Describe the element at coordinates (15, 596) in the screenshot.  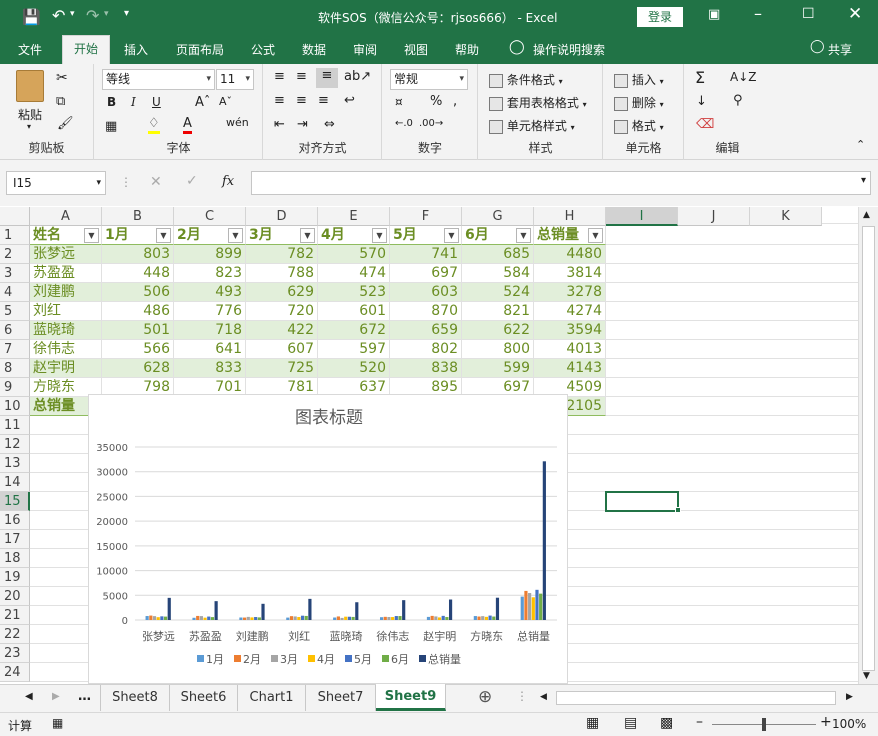
I see `row-header: 20` at that location.